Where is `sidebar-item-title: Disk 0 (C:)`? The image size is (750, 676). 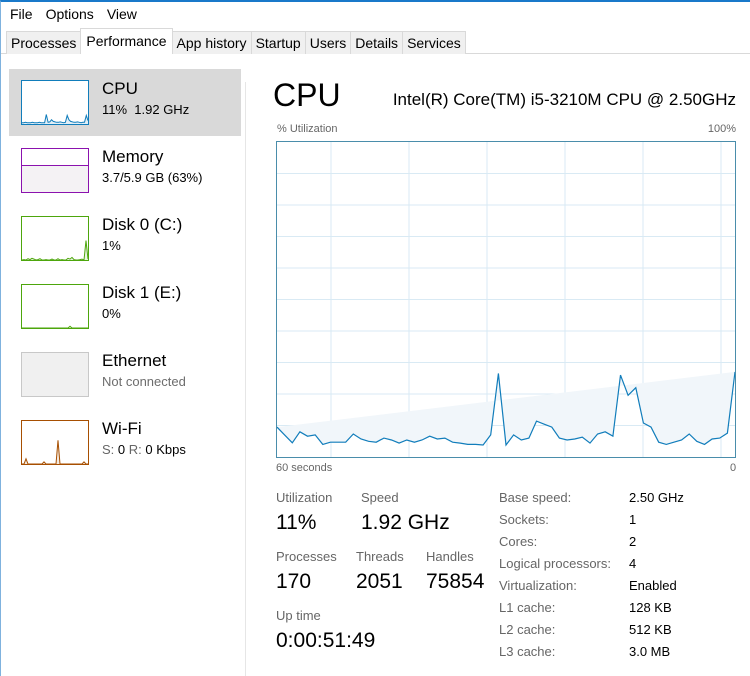 sidebar-item-title: Disk 0 (C:) is located at coordinates (142, 224).